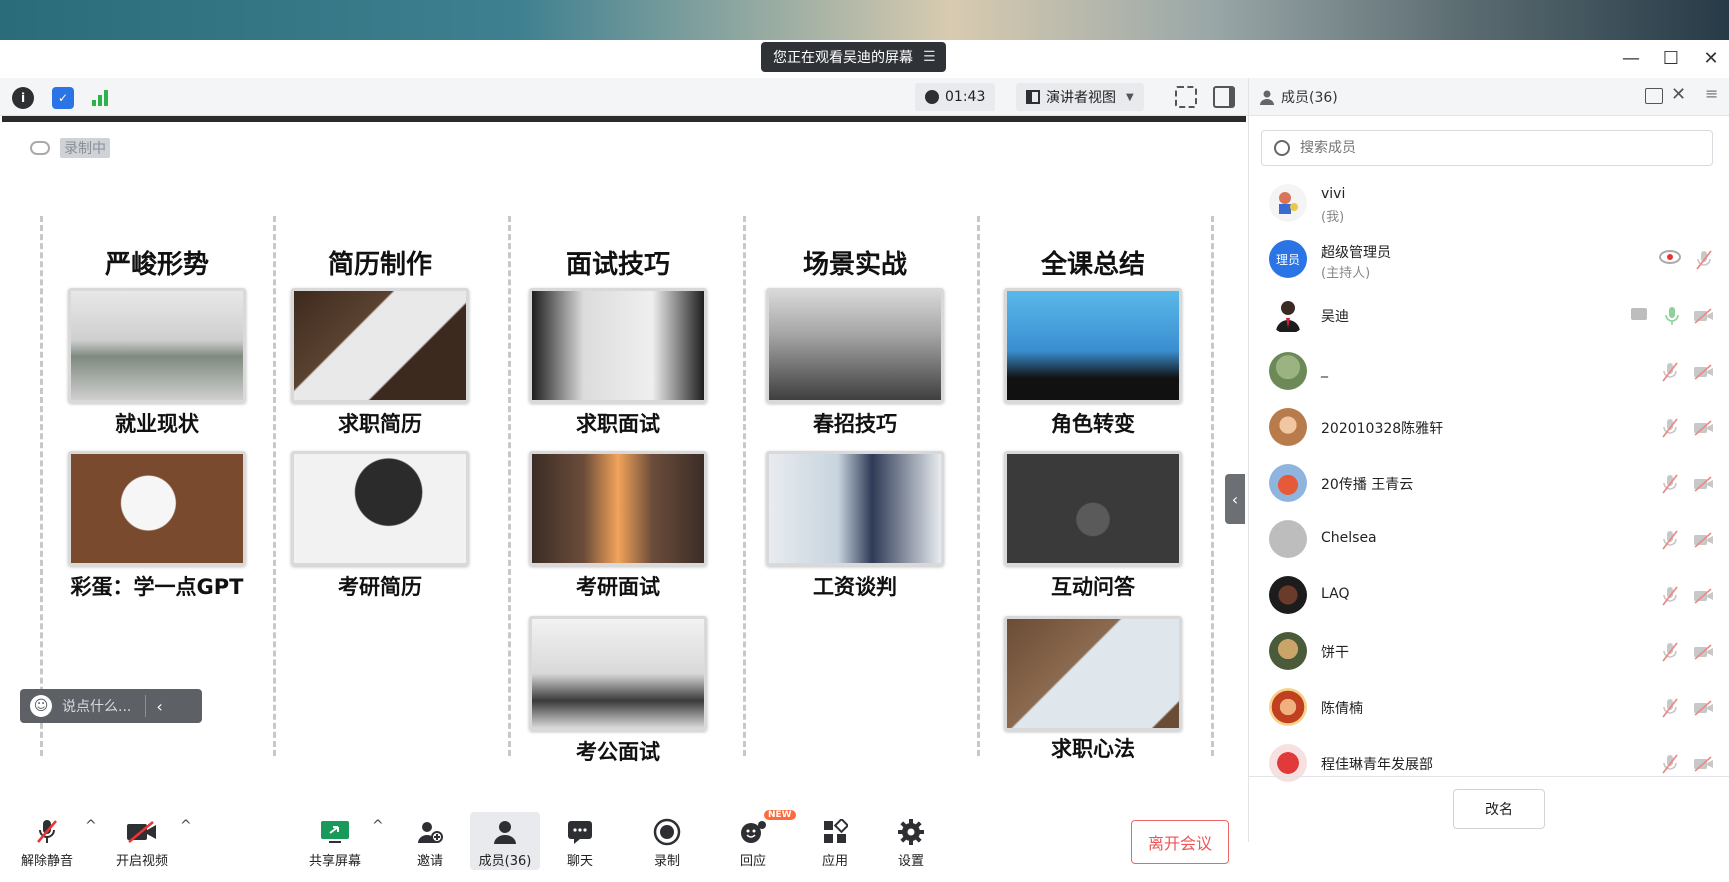 The width and height of the screenshot is (1729, 882). What do you see at coordinates (835, 832) in the screenshot?
I see `apps-icon` at bounding box center [835, 832].